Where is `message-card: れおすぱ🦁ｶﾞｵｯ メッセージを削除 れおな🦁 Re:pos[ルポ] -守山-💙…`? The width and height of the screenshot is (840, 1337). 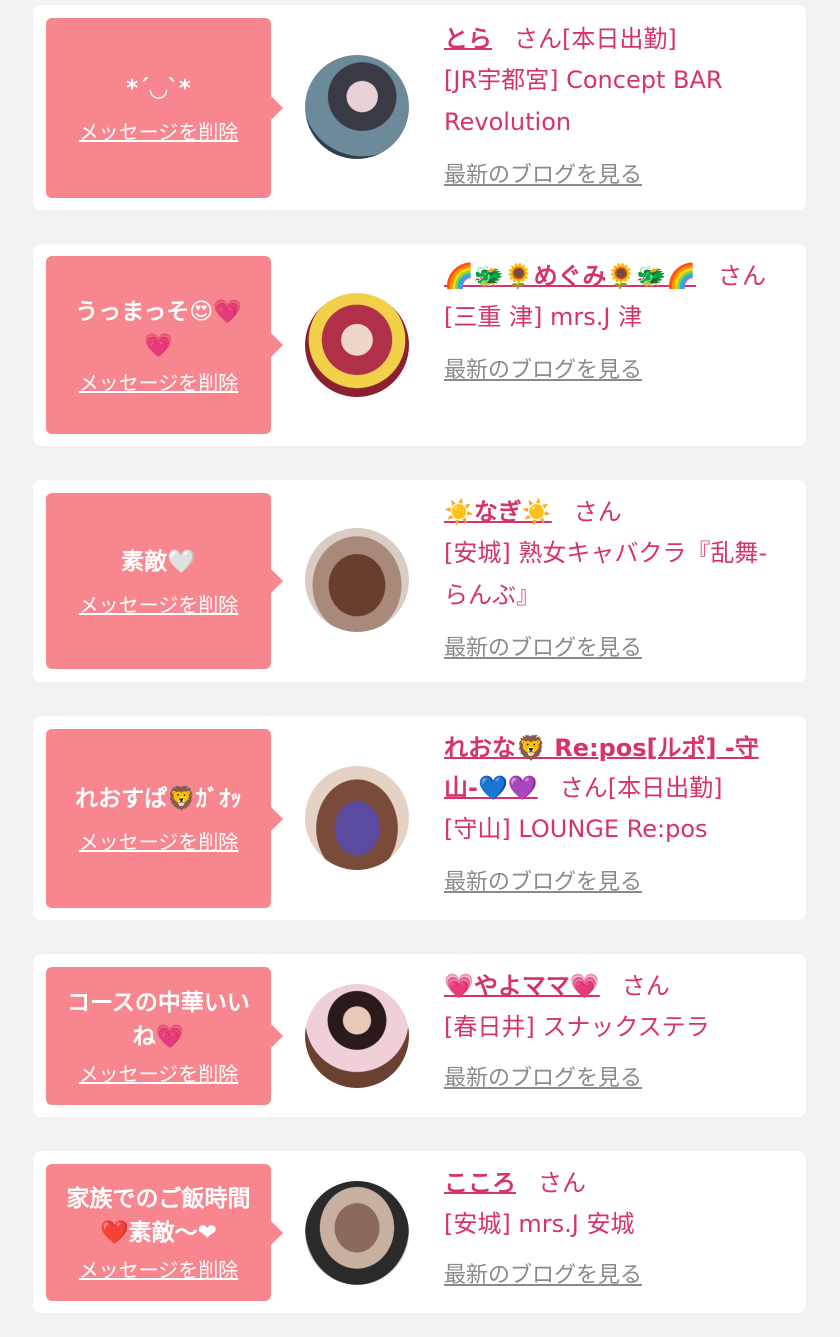 message-card: れおすぱ🦁ｶﾞｵｯ メッセージを削除 れおな🦁 Re:pos[ルポ] -守山-💙… is located at coordinates (419, 818).